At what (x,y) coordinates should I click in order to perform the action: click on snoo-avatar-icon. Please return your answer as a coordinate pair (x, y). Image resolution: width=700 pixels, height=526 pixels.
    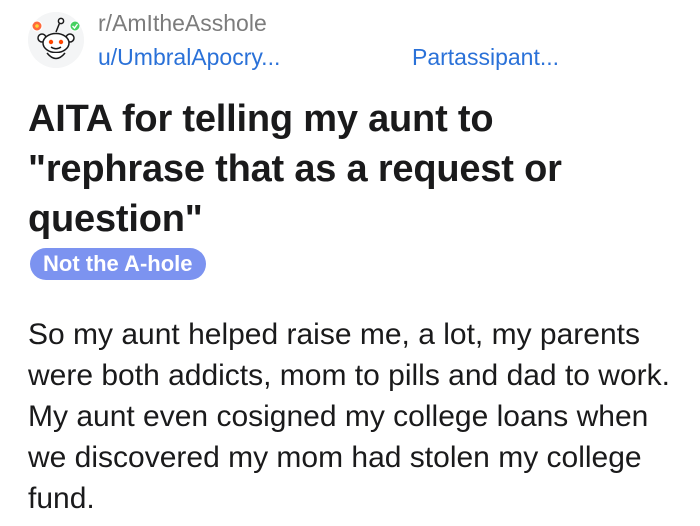
    Looking at the image, I should click on (56, 40).